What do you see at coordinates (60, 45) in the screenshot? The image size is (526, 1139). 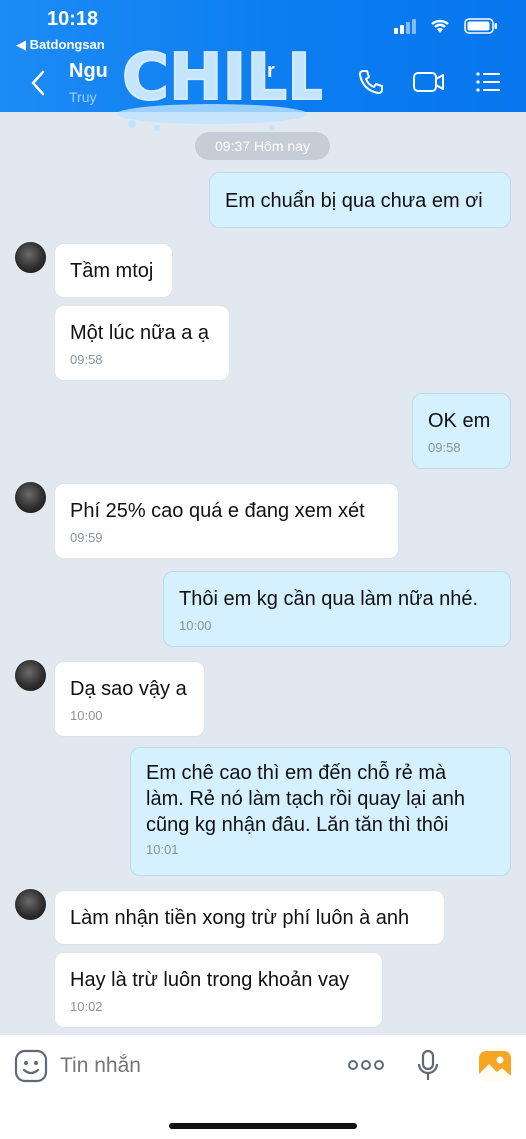 I see `back-to-app-link: ◀ Batdongsan` at bounding box center [60, 45].